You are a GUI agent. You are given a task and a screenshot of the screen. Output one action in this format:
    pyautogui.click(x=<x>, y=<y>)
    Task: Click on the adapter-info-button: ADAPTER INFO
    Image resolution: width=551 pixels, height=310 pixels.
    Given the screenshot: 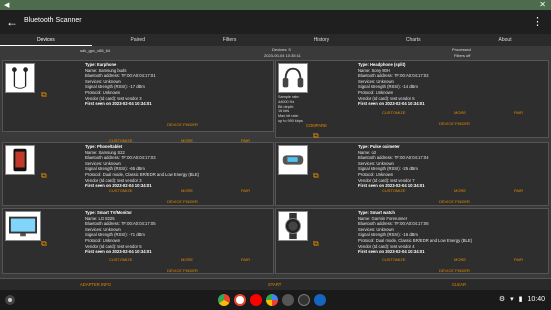 What is the action you would take?
    pyautogui.click(x=95, y=284)
    